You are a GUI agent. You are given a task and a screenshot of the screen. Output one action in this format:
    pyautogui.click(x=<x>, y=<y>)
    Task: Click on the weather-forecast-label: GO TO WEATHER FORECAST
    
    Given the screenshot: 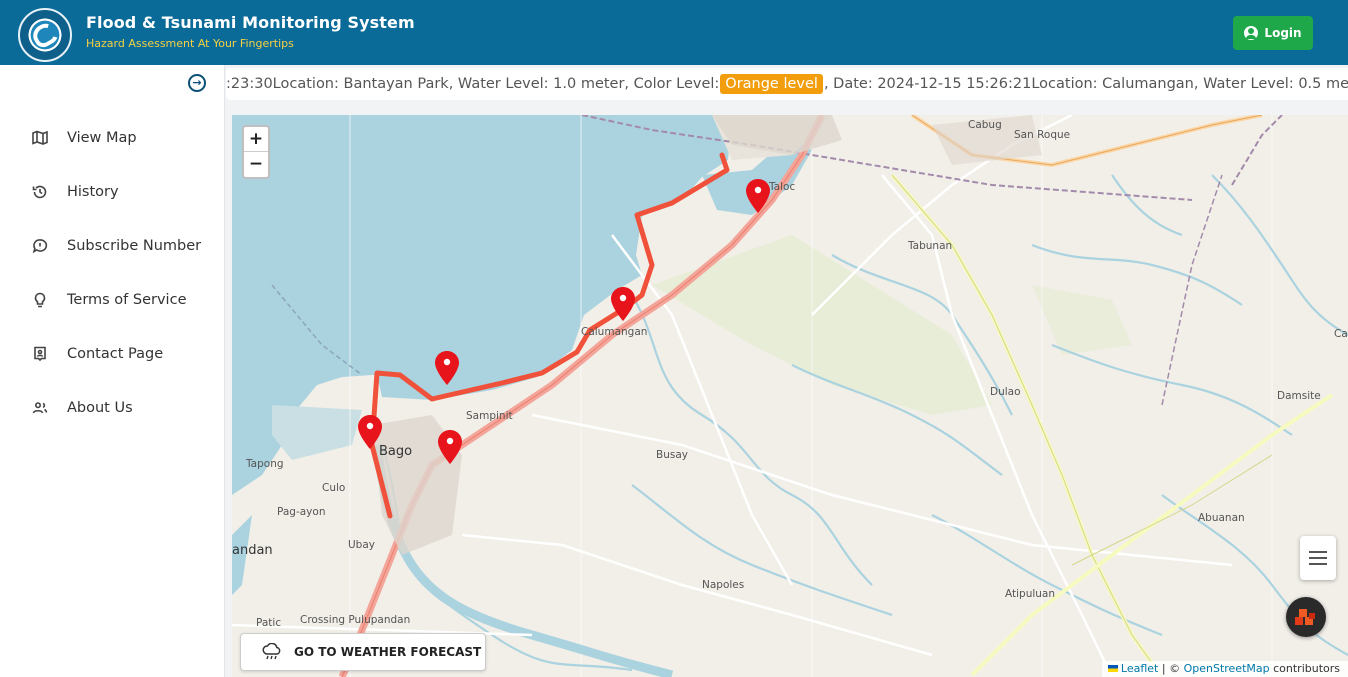 What is the action you would take?
    pyautogui.click(x=388, y=652)
    